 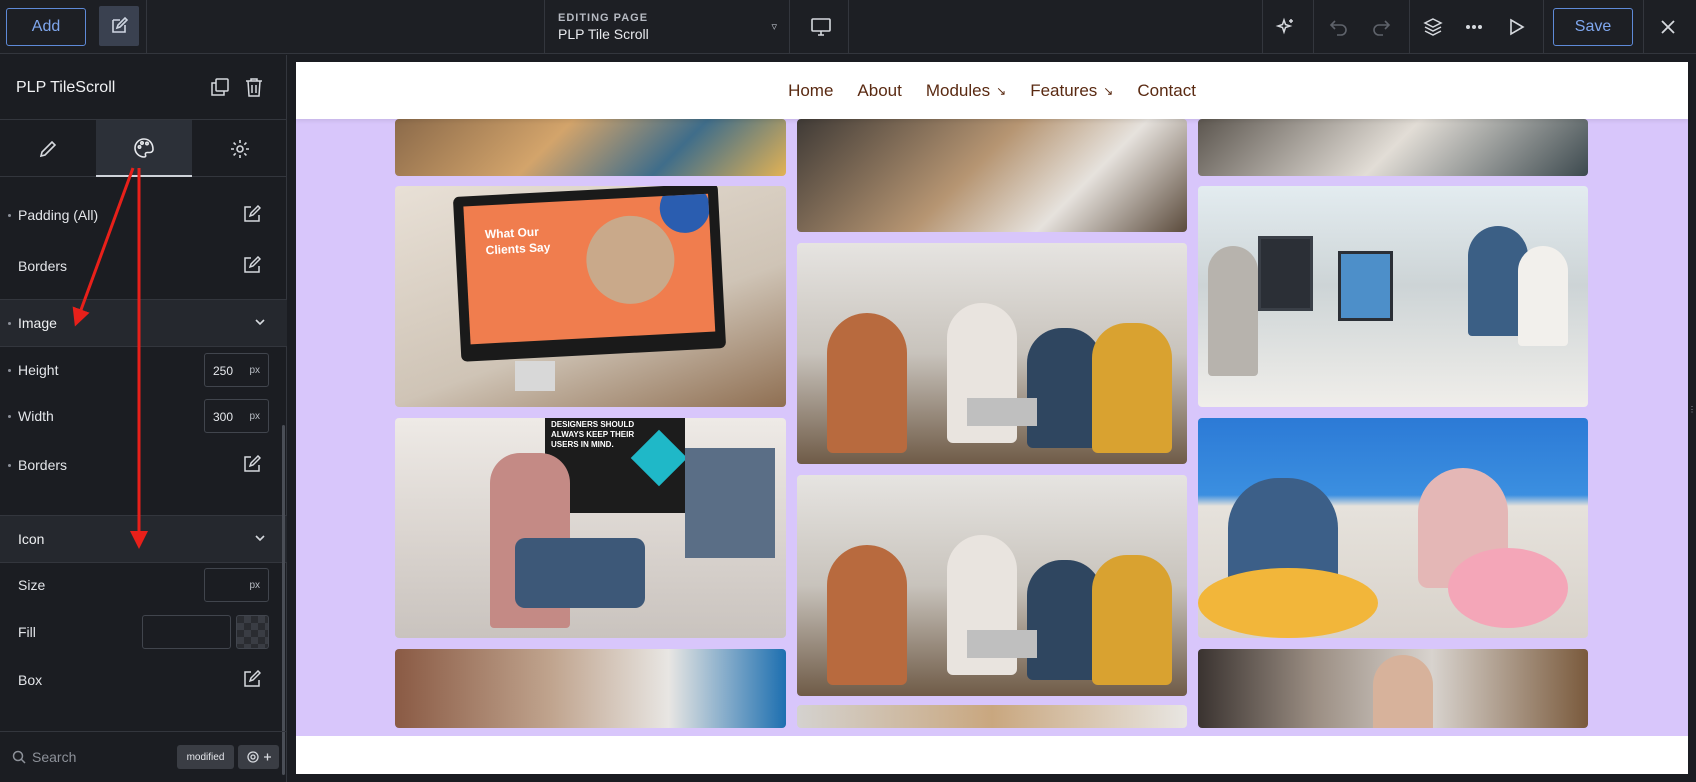 I want to click on icon-size-row: Size px, so click(x=143, y=585).